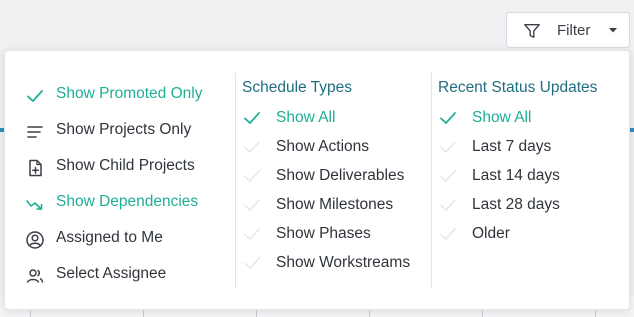  I want to click on schedule_types-option-show-phases: Show Phases, so click(306, 233).